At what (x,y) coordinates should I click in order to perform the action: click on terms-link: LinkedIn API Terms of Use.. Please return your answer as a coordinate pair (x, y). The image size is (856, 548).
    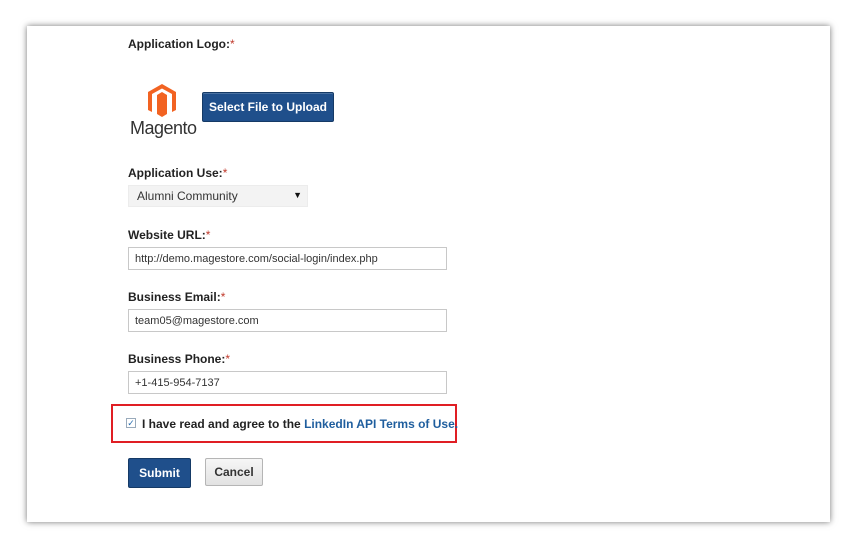
    Looking at the image, I should click on (381, 424).